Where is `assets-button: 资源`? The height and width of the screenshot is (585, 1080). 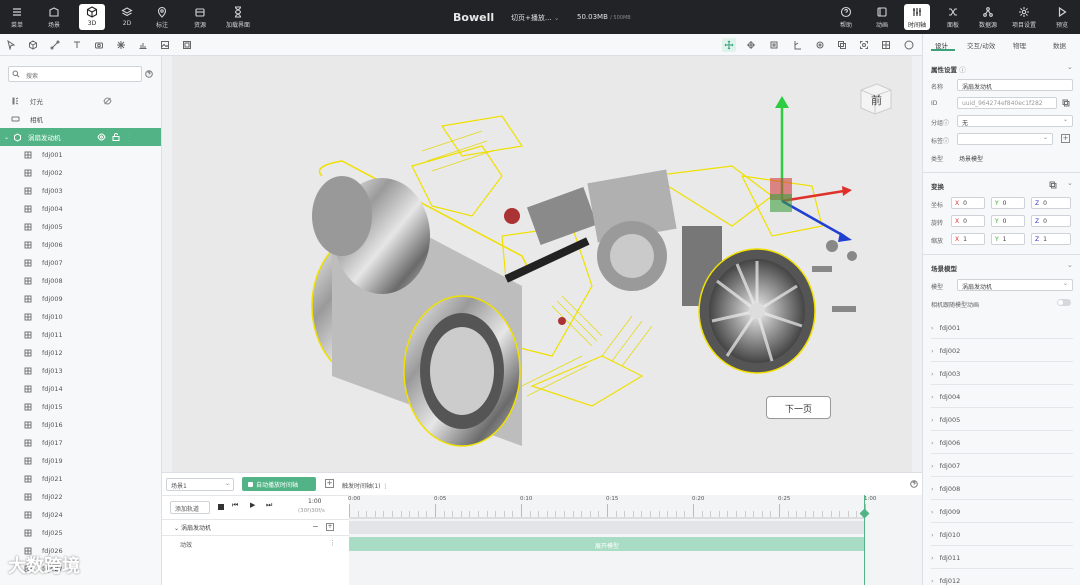
assets-button: 资源 is located at coordinates (200, 17).